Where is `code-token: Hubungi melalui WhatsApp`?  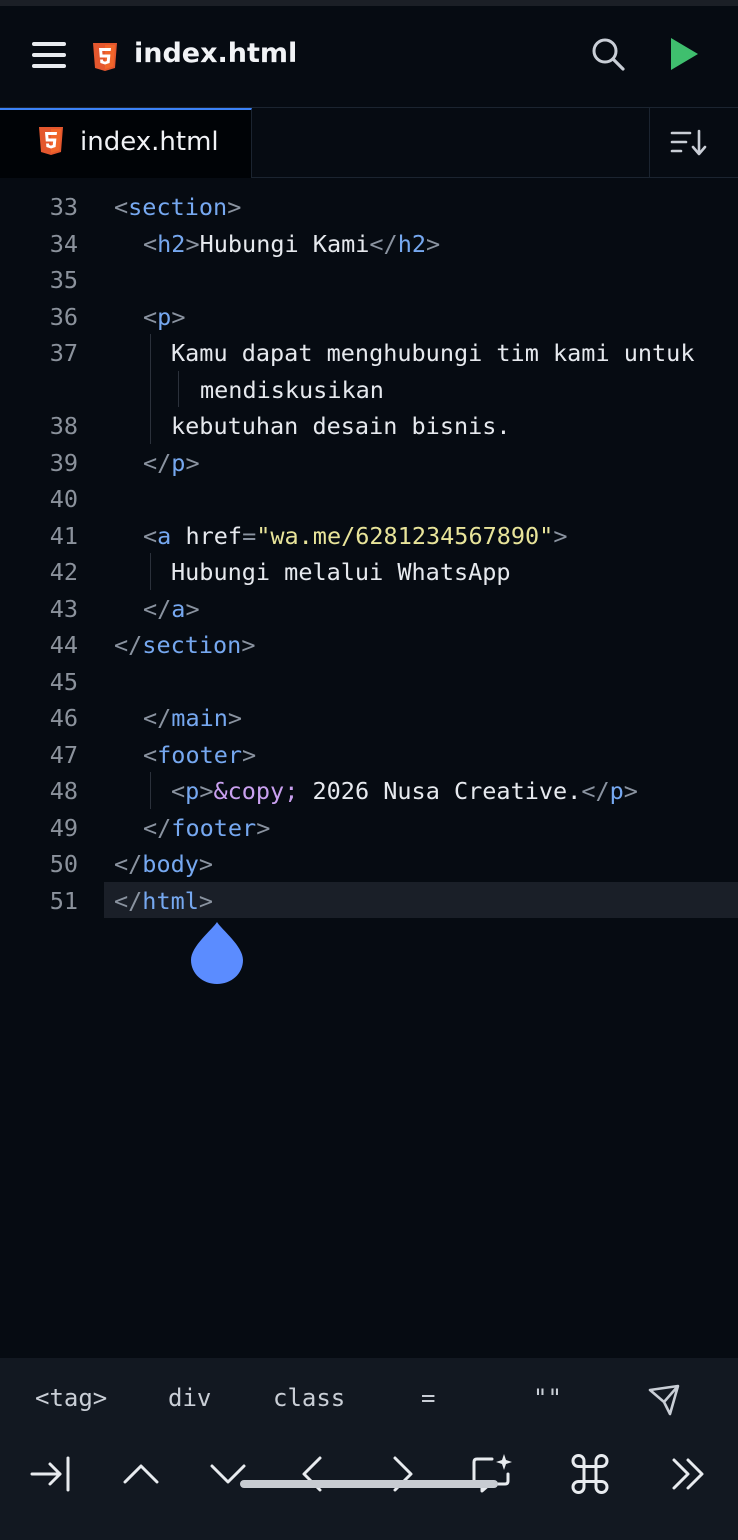 code-token: Hubungi melalui WhatsApp is located at coordinates (341, 572).